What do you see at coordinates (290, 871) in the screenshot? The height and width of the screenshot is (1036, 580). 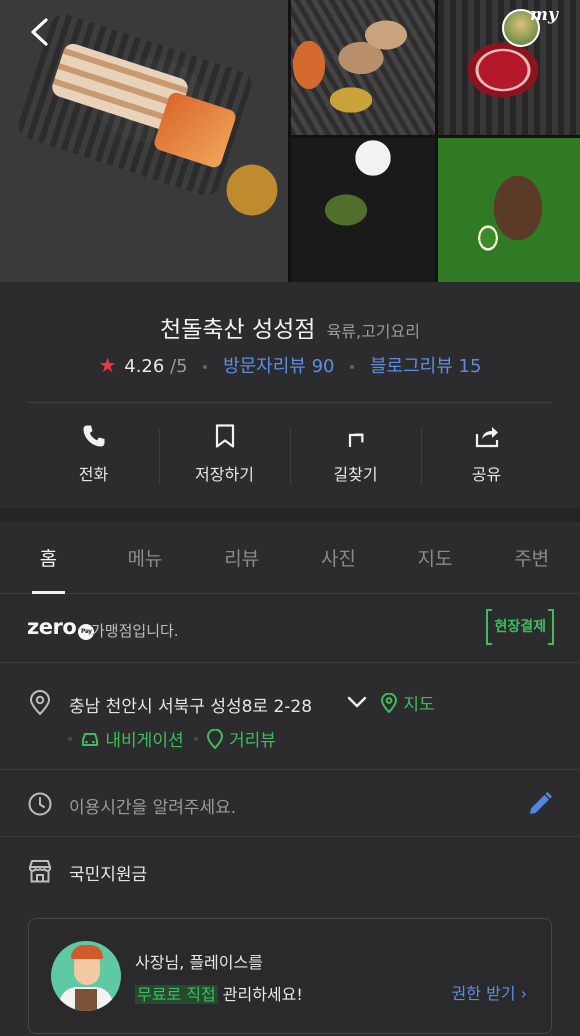 I see `support-row: 국민지원금` at bounding box center [290, 871].